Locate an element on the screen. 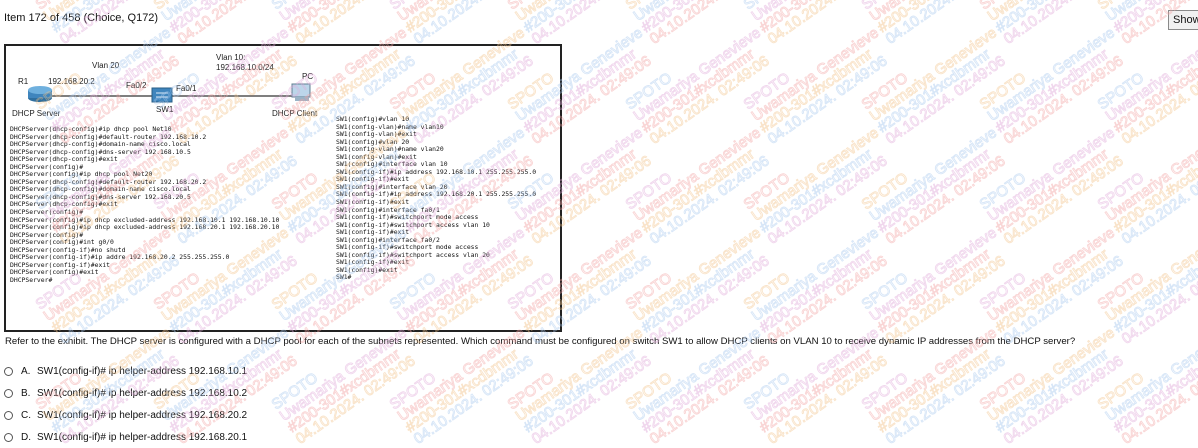 The image size is (1198, 448). pc-icon is located at coordinates (301, 92).